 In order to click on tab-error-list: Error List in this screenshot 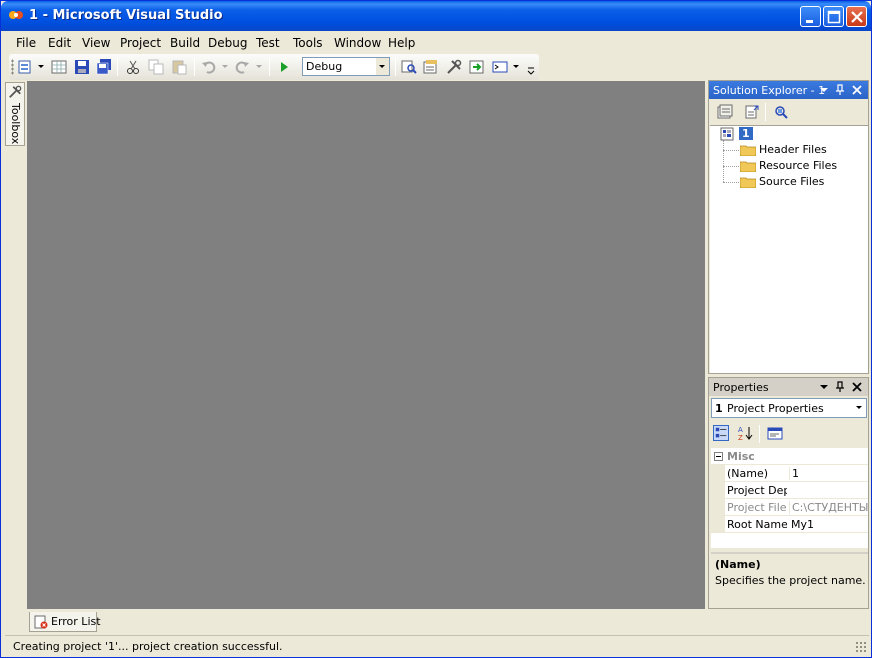, I will do `click(65, 622)`.